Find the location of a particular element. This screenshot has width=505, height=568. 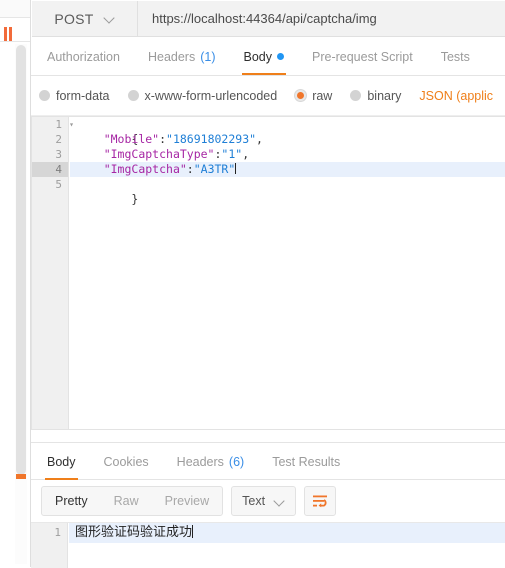

response-tabs: Body Cookies Headers (6) Test Results is located at coordinates (268, 461).